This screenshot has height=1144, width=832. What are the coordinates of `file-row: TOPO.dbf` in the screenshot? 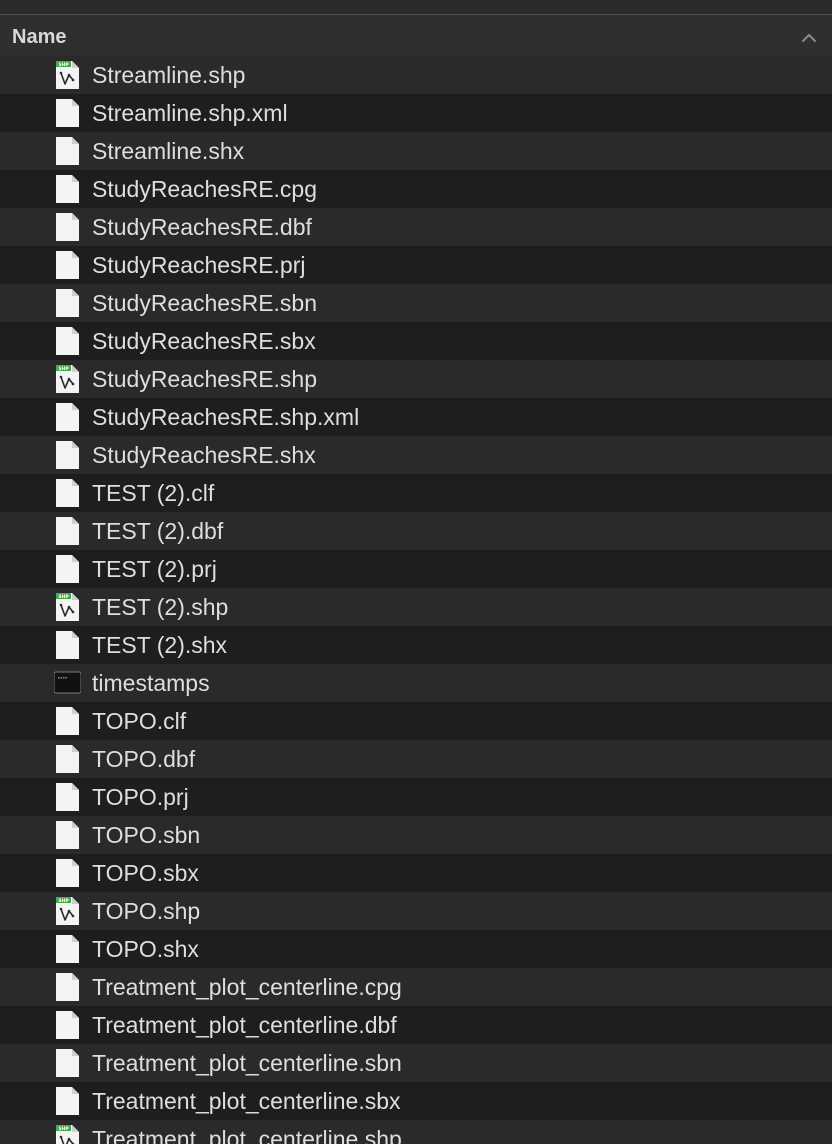 It's located at (416, 759).